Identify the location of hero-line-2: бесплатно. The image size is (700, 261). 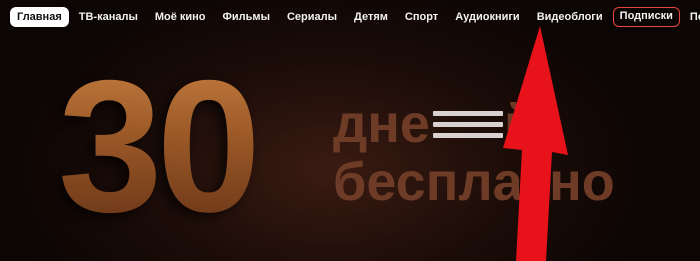
(474, 182).